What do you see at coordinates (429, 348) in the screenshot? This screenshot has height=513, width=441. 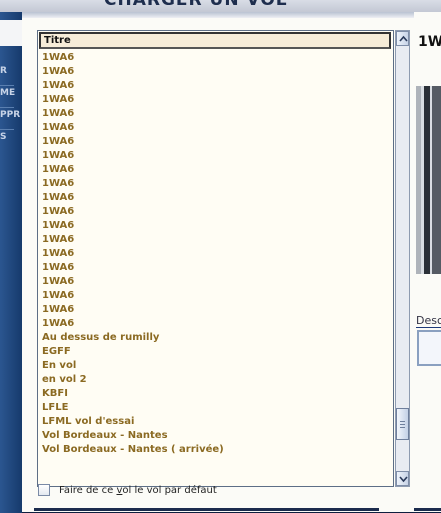 I see `description-field` at bounding box center [429, 348].